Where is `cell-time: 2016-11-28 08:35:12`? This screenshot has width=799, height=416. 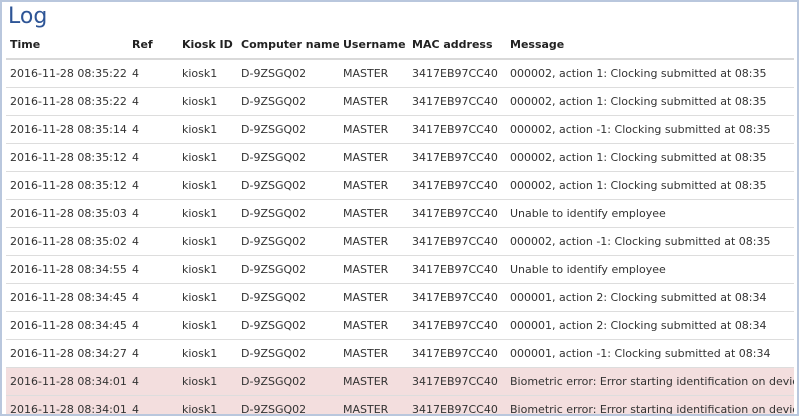
cell-time: 2016-11-28 08:35:12 is located at coordinates (67, 185).